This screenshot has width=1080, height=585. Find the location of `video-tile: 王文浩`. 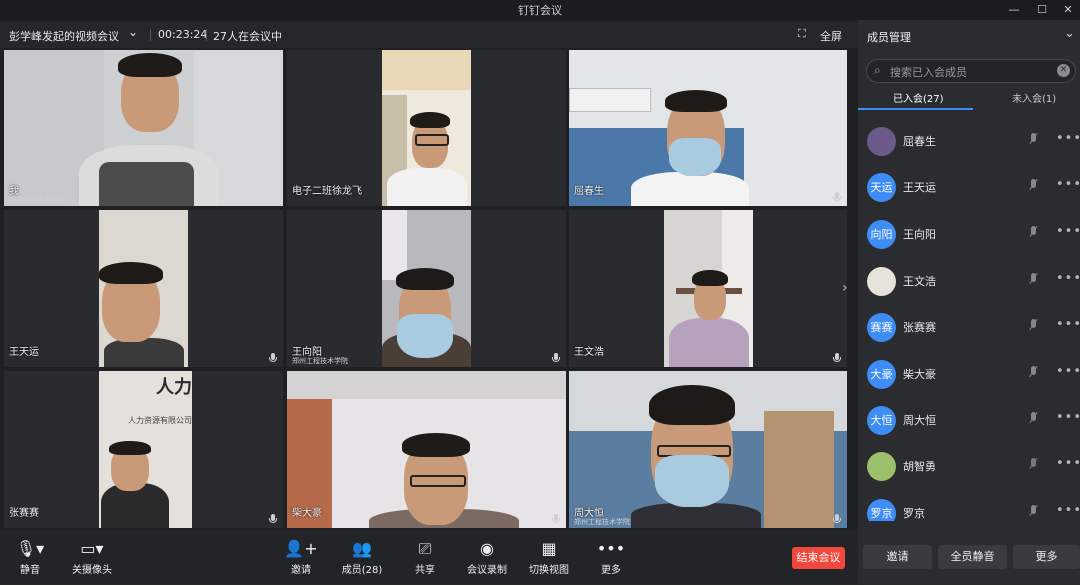

video-tile: 王文浩 is located at coordinates (708, 288).